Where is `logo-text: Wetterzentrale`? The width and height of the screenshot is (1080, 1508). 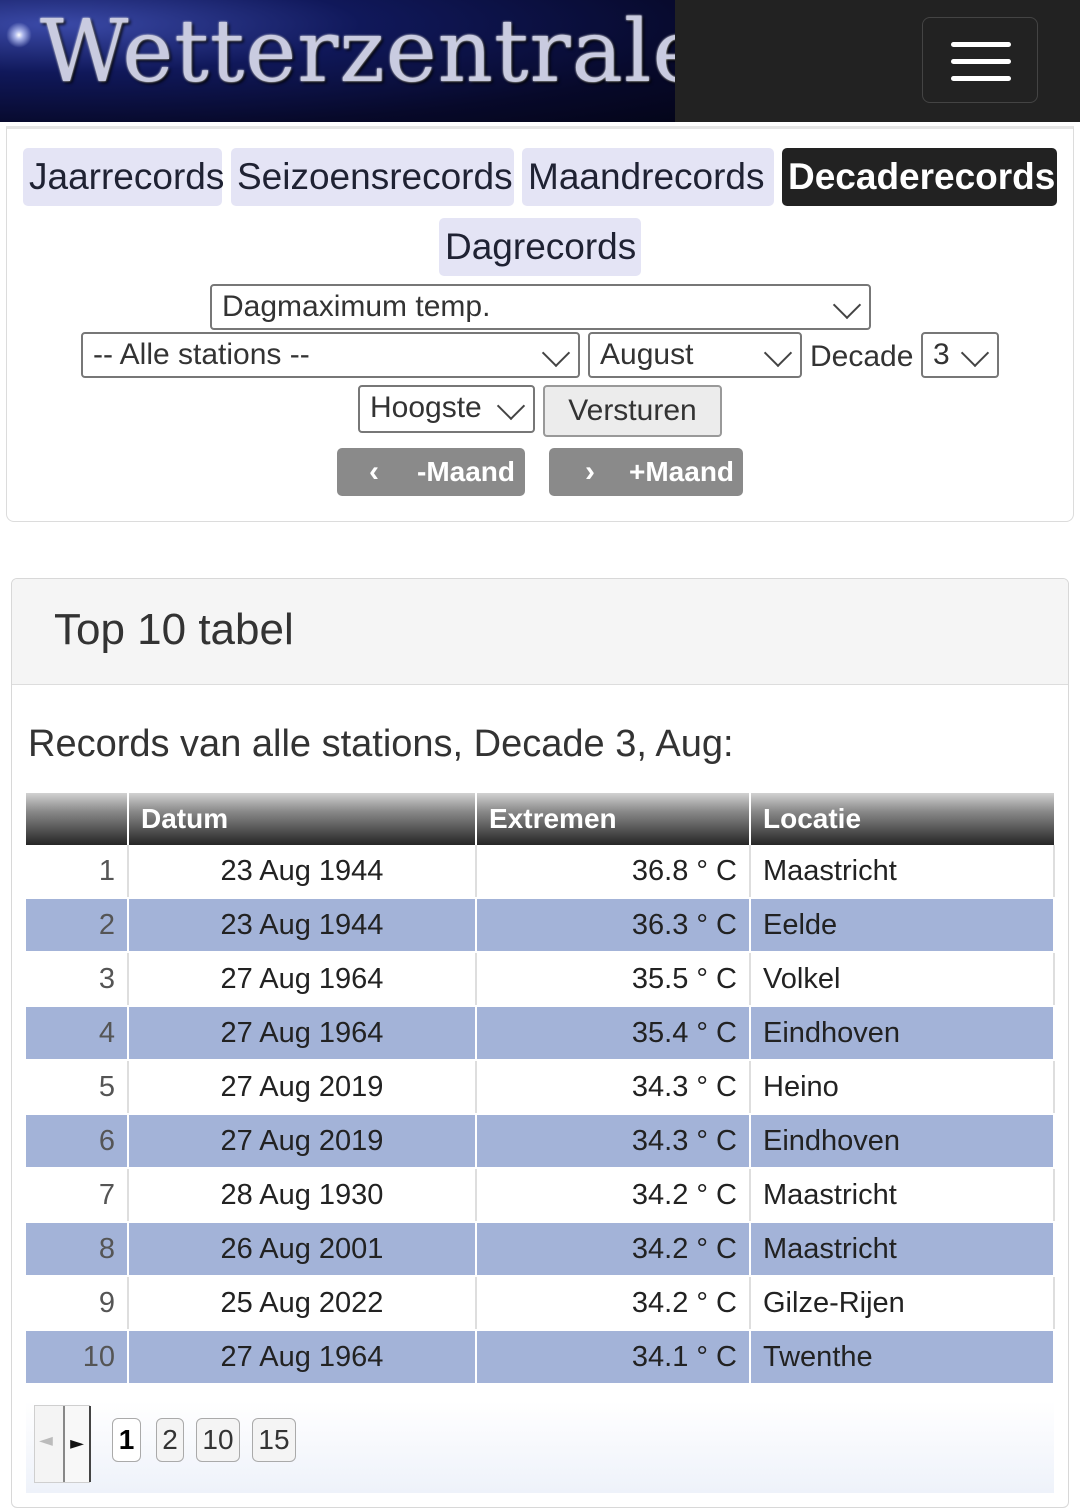
logo-text: Wetterzentrale is located at coordinates (357, 52).